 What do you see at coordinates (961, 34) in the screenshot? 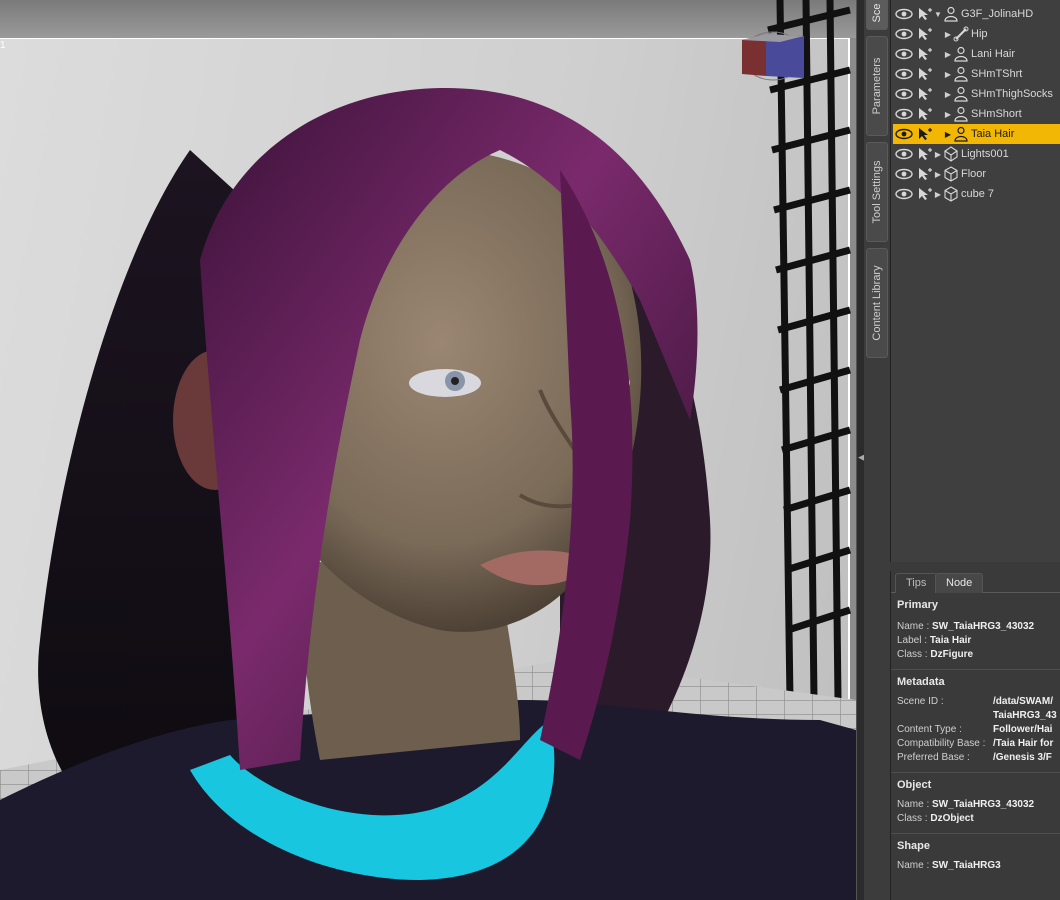
I see `bone-icon` at bounding box center [961, 34].